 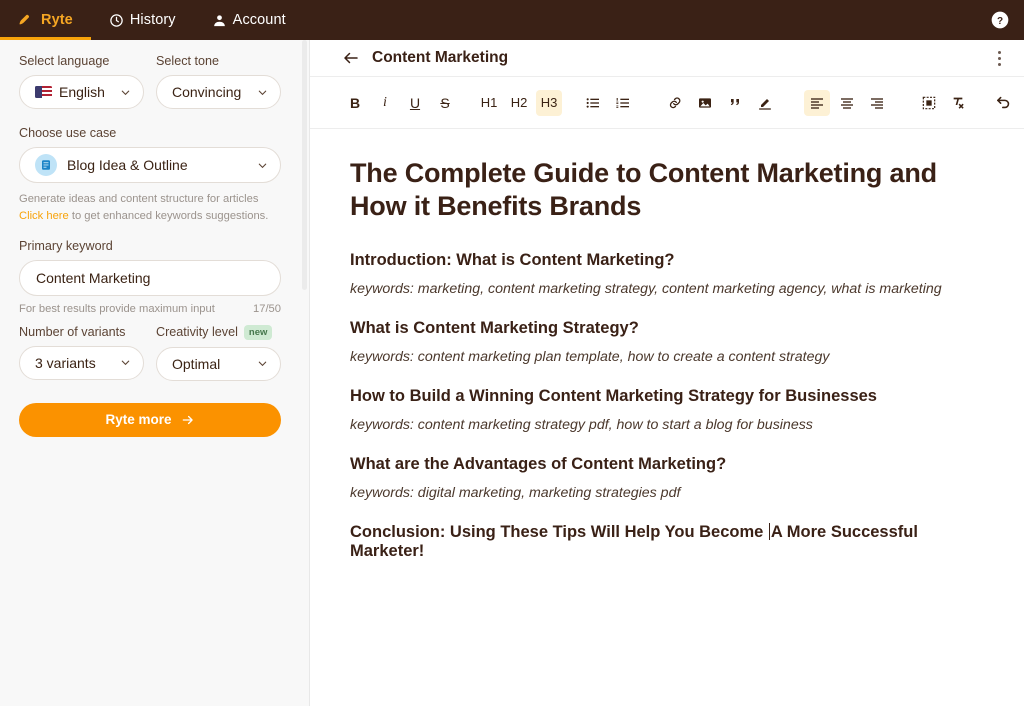 I want to click on editor-toolbar: B i U S H1 H2 H3, so click(x=667, y=103).